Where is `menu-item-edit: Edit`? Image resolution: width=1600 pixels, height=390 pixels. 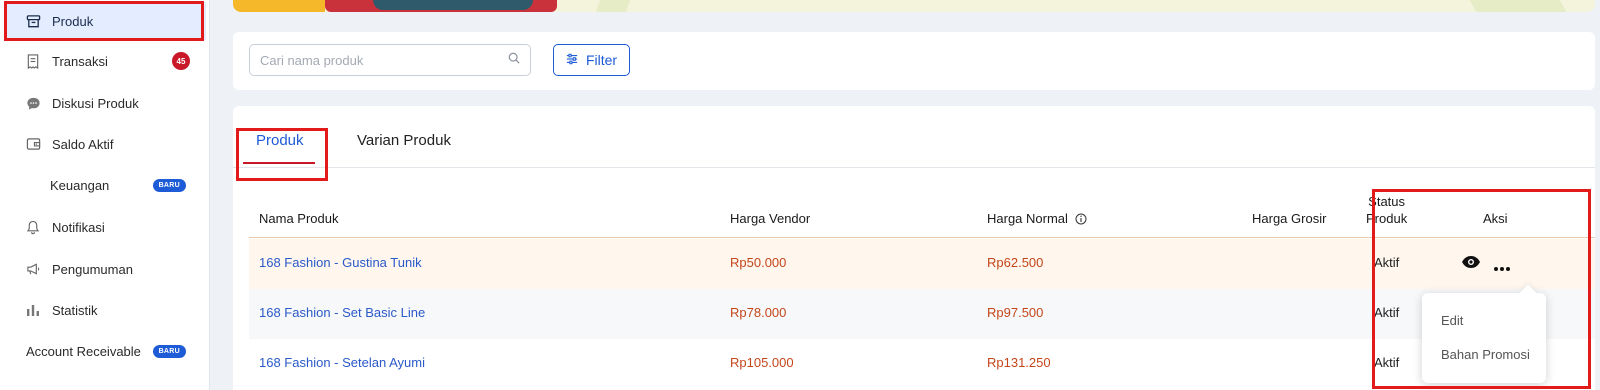
menu-item-edit: Edit is located at coordinates (1484, 320).